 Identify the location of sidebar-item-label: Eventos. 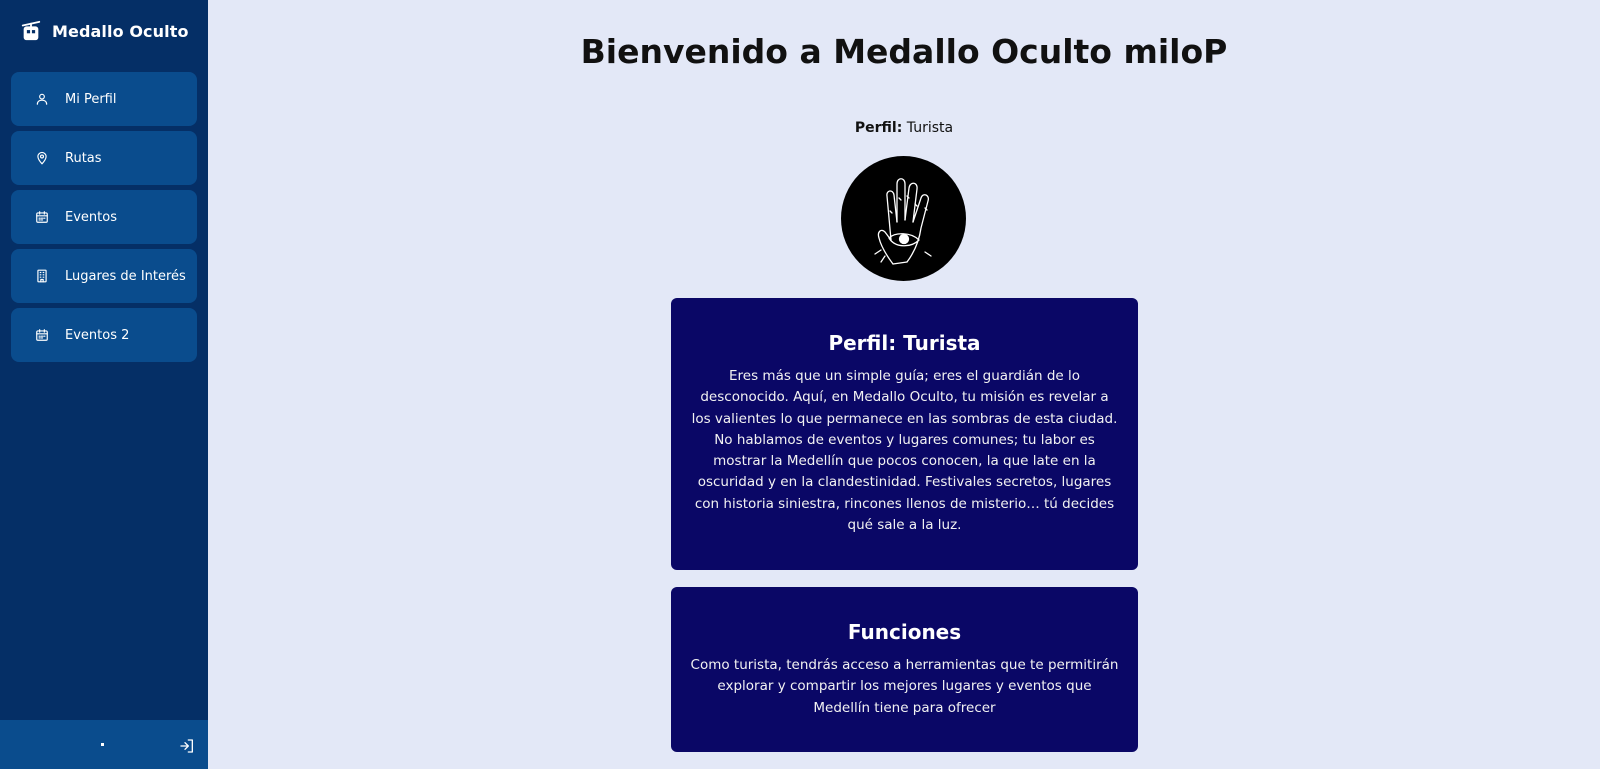
(91, 217).